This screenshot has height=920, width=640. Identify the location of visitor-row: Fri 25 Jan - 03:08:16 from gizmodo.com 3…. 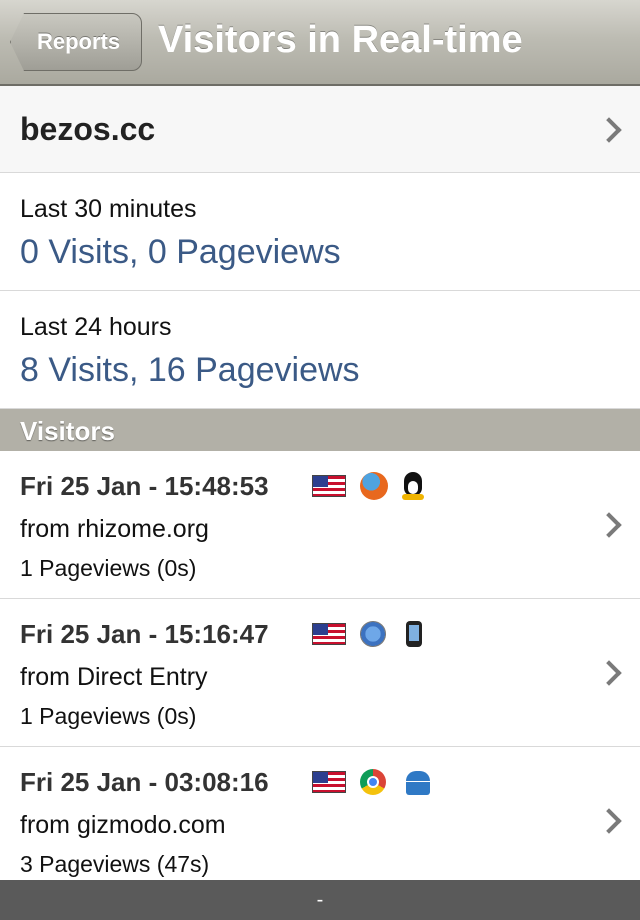
(320, 813).